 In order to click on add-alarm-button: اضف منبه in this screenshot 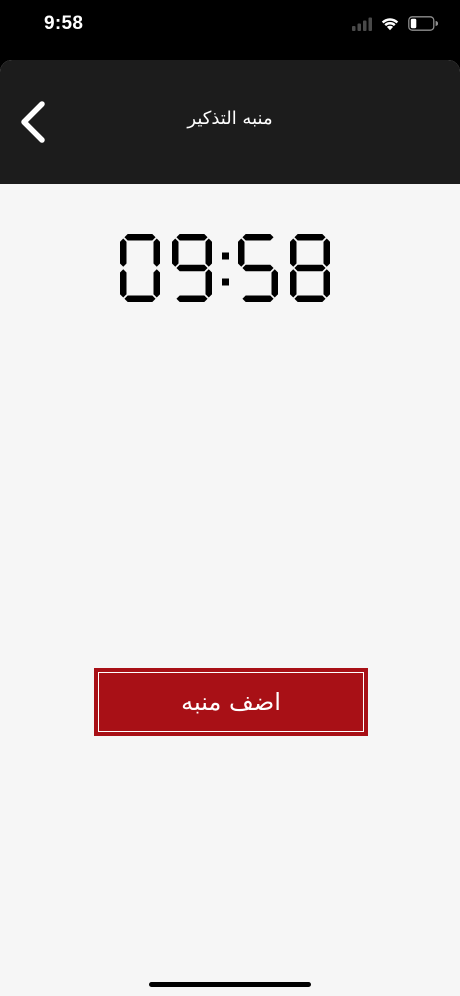, I will do `click(231, 702)`.